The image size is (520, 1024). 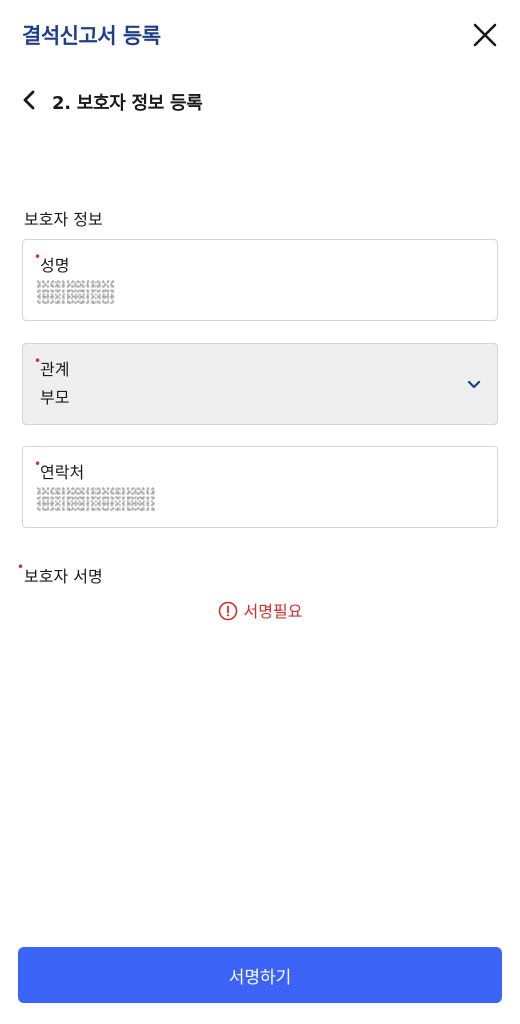 What do you see at coordinates (55, 265) in the screenshot?
I see `name-label-text: 성명` at bounding box center [55, 265].